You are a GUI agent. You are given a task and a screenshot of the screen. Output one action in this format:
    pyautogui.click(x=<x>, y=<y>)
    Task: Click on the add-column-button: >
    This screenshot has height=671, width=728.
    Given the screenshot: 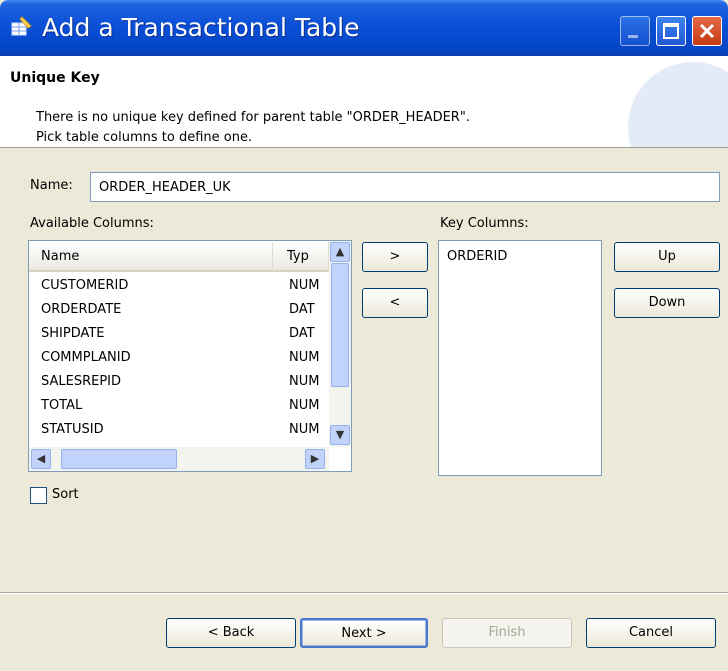 What is the action you would take?
    pyautogui.click(x=395, y=257)
    